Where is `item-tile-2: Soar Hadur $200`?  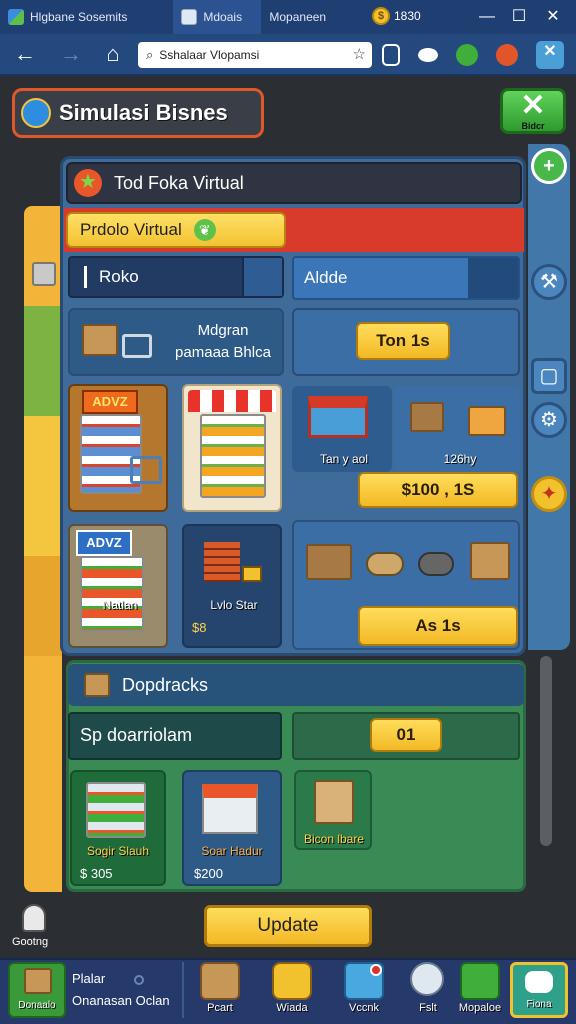
item-tile-2: Soar Hadur $200 is located at coordinates (232, 828).